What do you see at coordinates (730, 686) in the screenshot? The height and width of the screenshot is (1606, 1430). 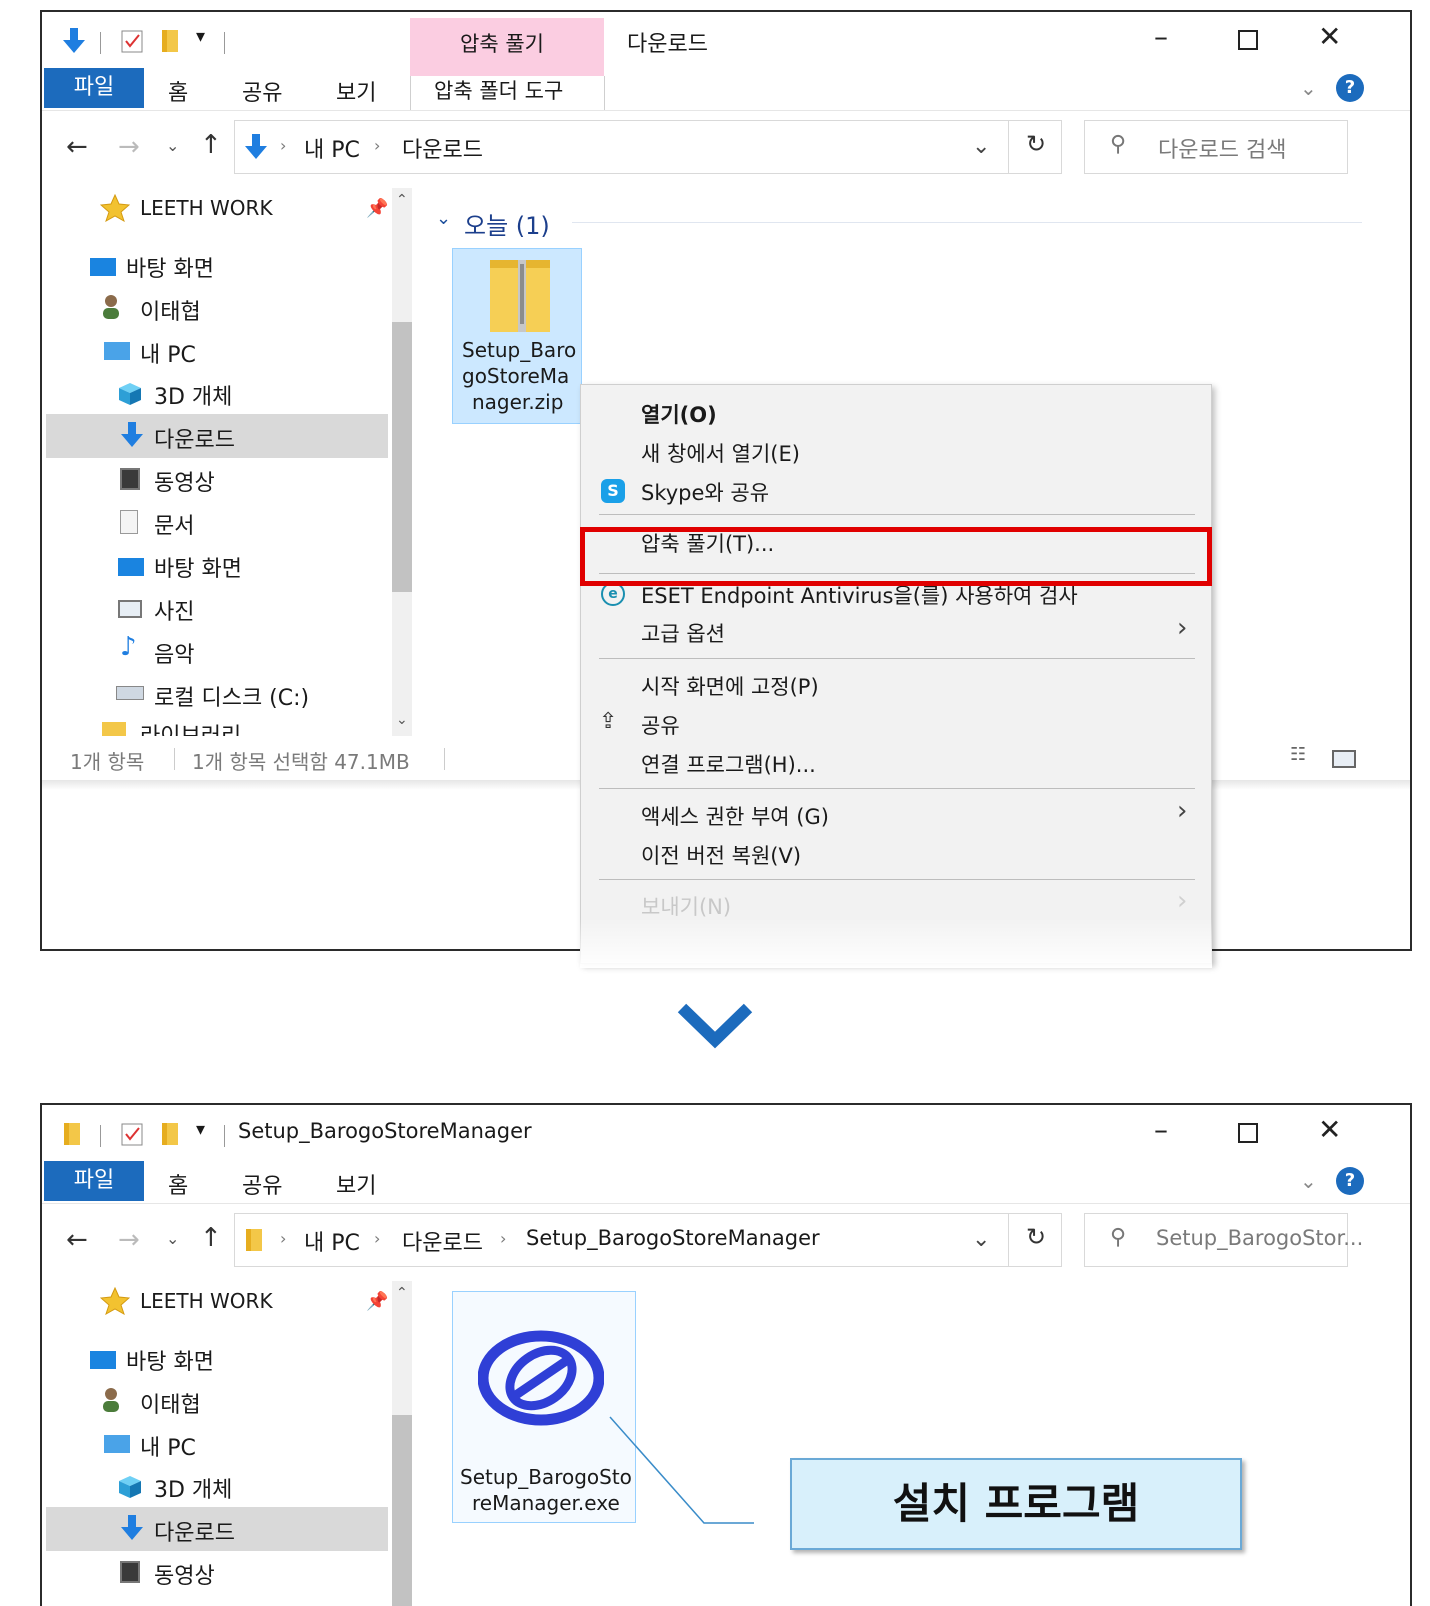 I see `menu-pin-to-start: 시작 화면에 고정(P)` at bounding box center [730, 686].